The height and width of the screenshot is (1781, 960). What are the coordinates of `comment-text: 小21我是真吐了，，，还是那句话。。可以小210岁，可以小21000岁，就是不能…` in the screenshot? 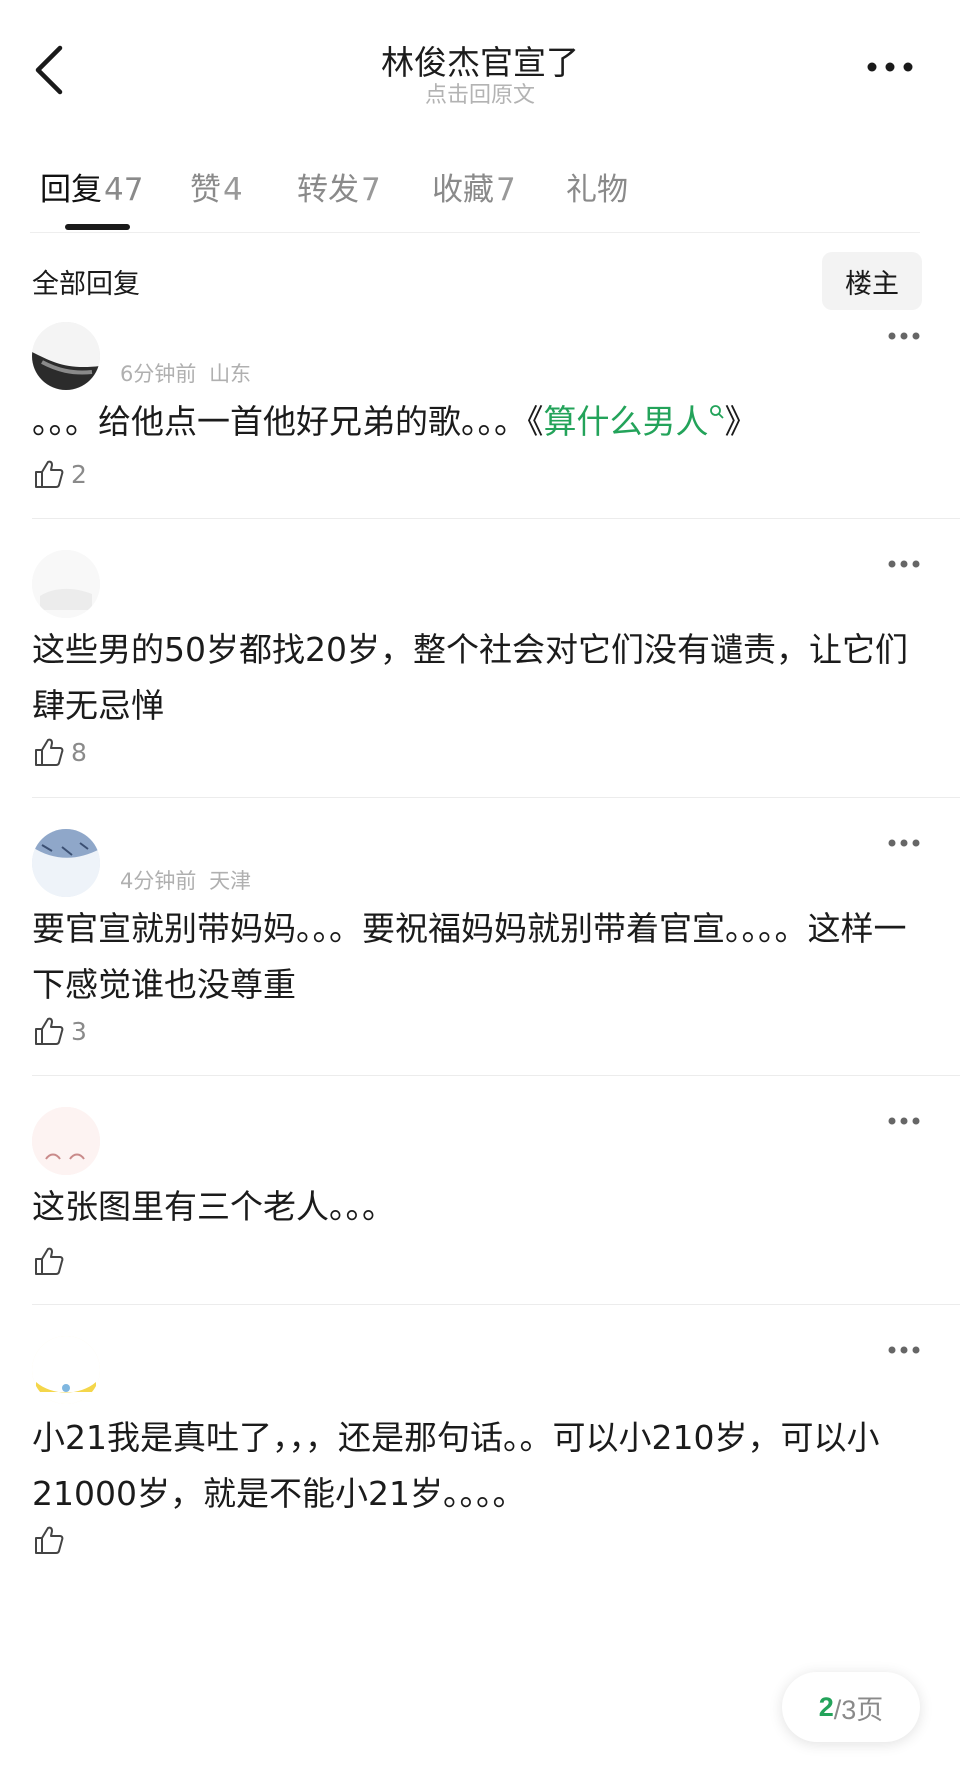 It's located at (472, 1466).